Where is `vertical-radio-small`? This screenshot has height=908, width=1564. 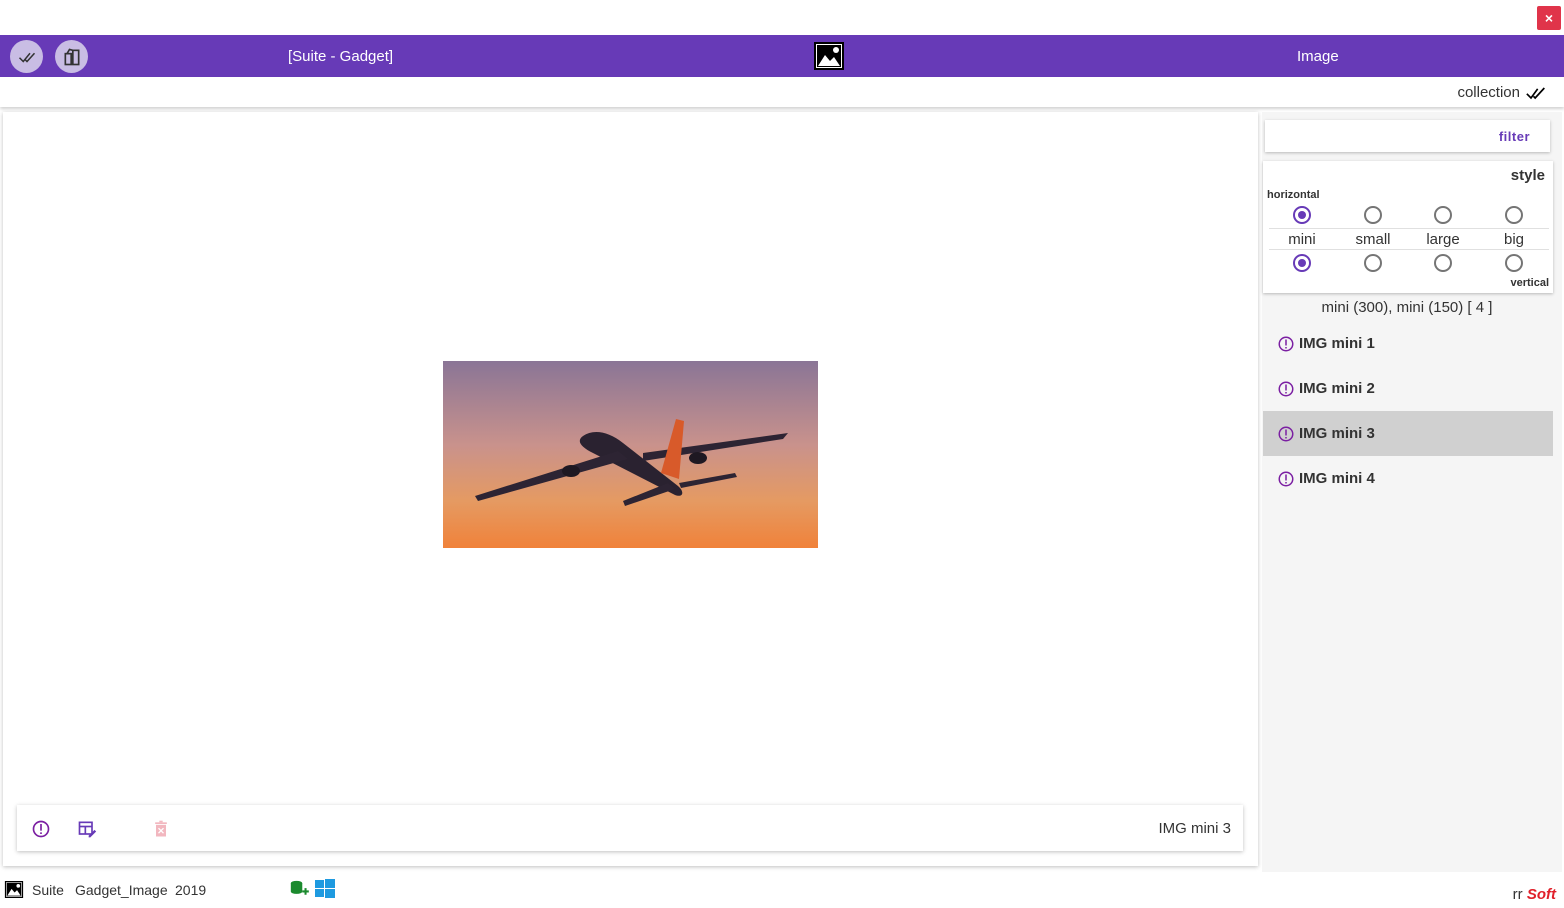
vertical-radio-small is located at coordinates (1373, 263).